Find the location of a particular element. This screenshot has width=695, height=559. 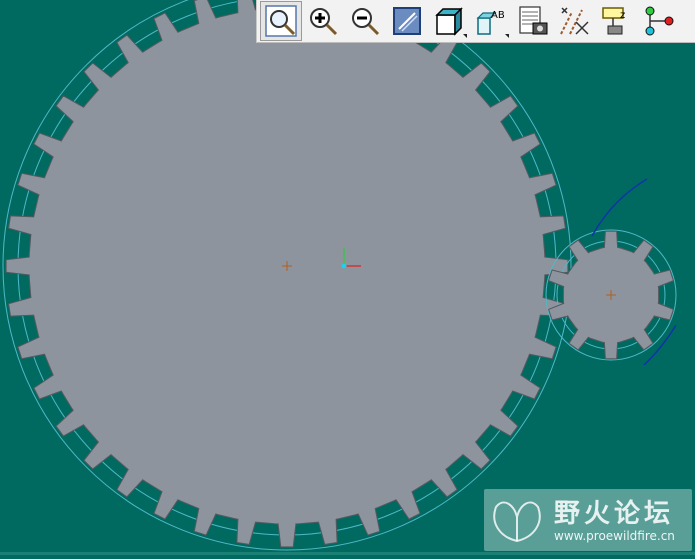

display-style-button is located at coordinates (449, 21).